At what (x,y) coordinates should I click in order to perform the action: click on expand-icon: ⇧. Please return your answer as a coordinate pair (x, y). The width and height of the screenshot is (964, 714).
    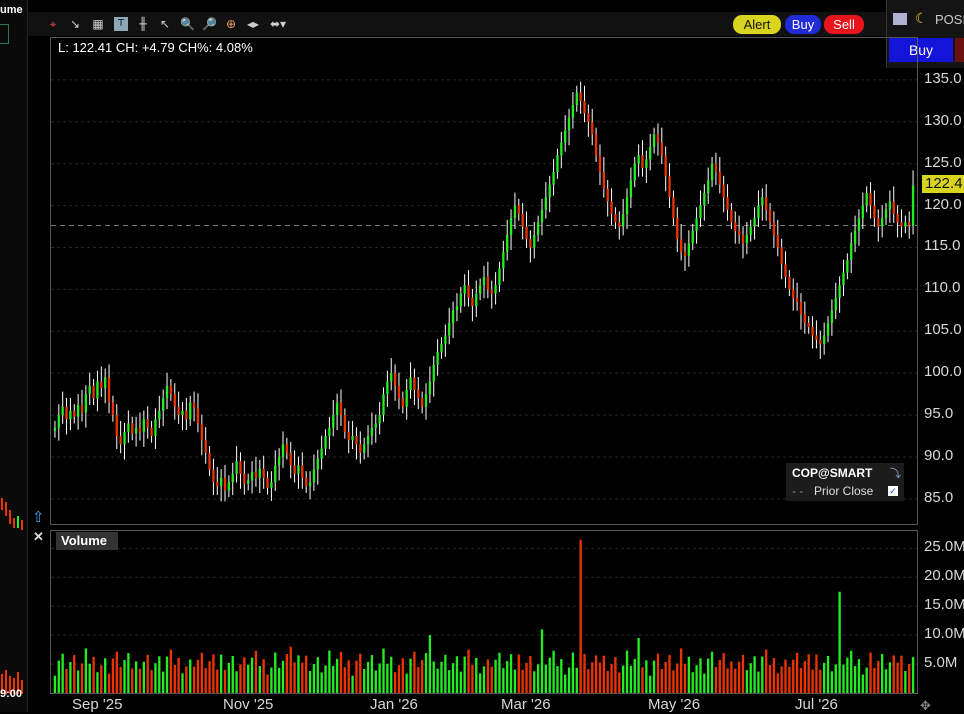
    Looking at the image, I should click on (38, 517).